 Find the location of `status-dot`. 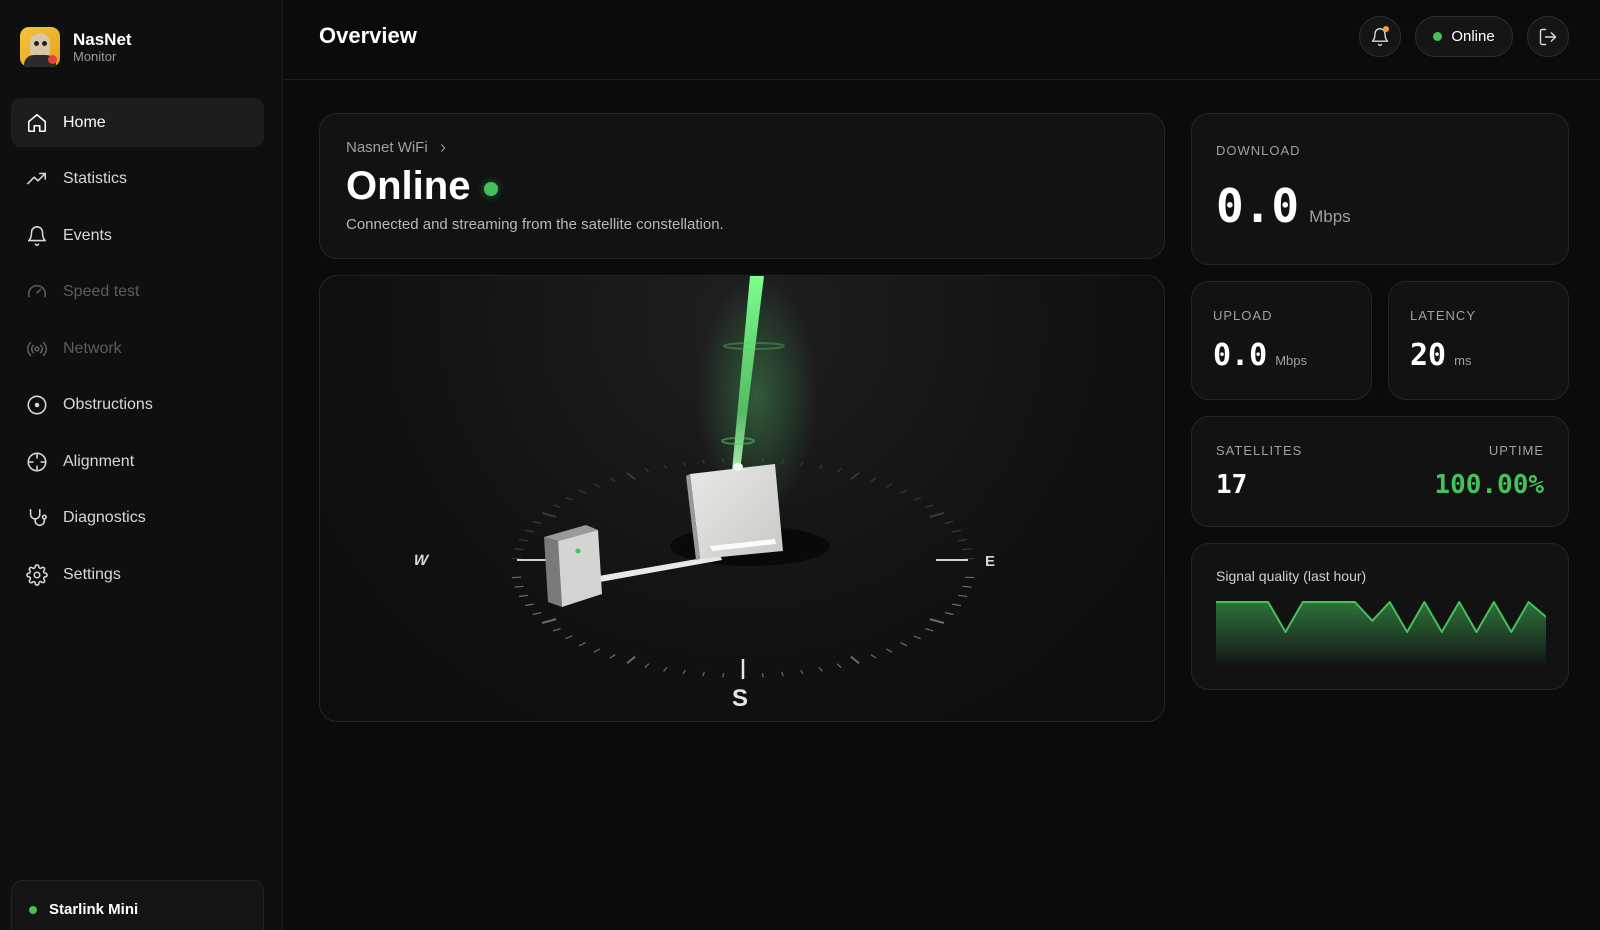

status-dot is located at coordinates (1438, 36).